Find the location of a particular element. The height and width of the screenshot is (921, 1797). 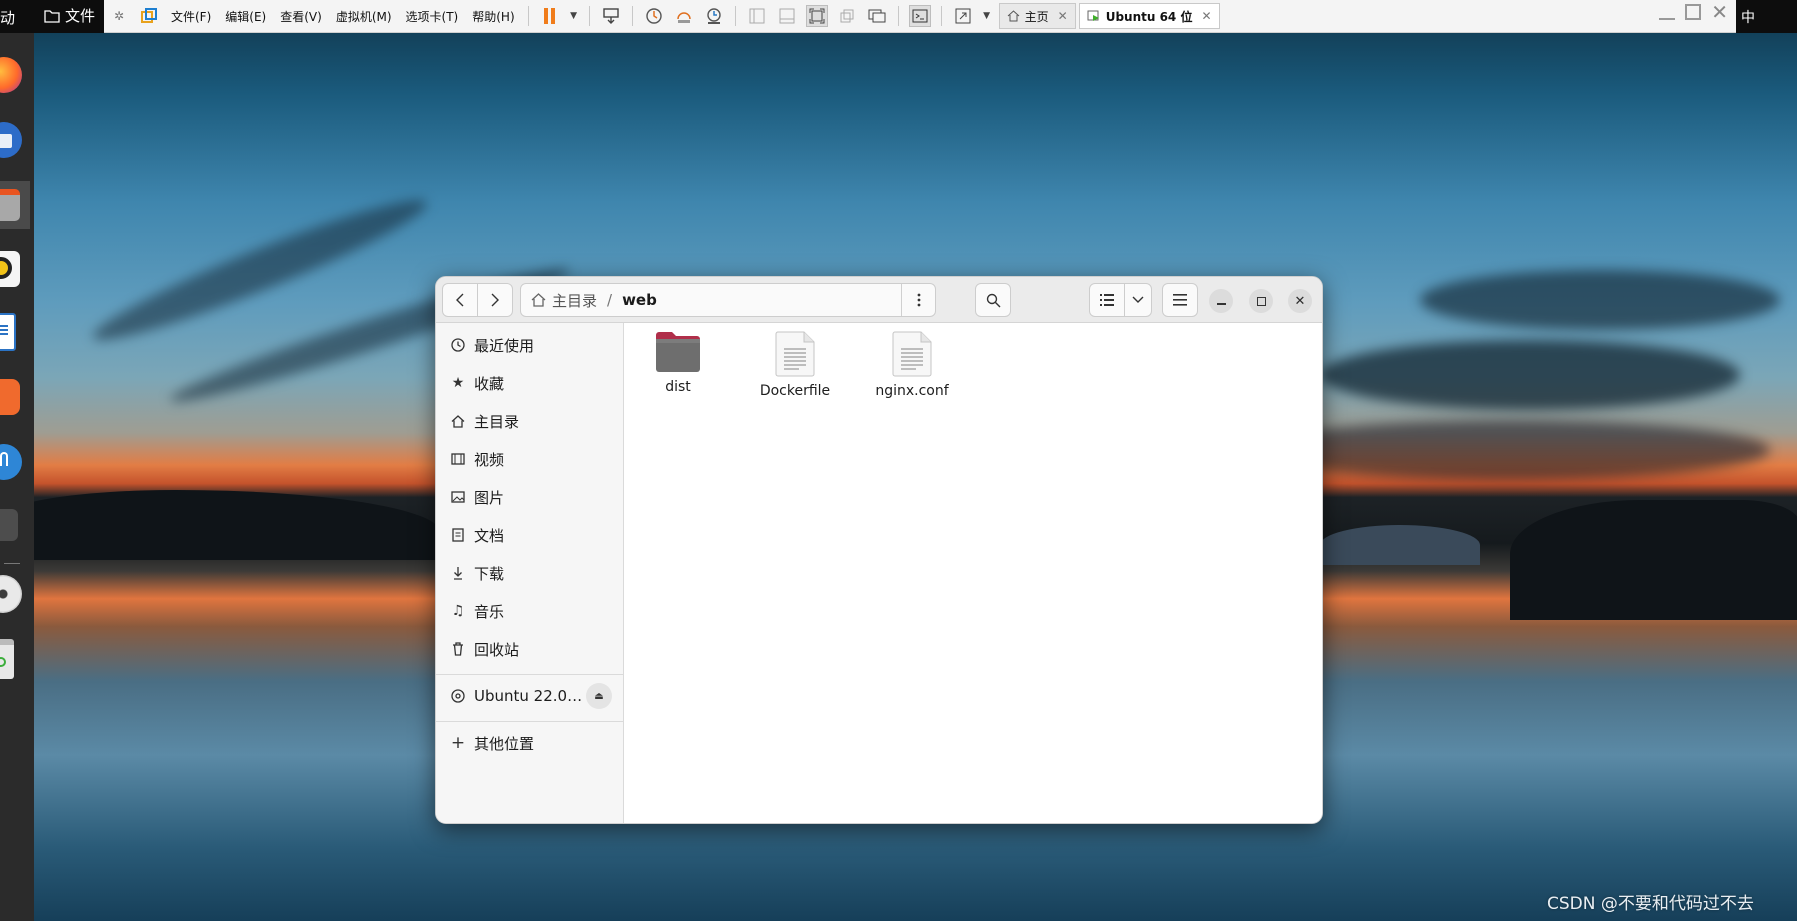

list-view-button is located at coordinates (1107, 300).